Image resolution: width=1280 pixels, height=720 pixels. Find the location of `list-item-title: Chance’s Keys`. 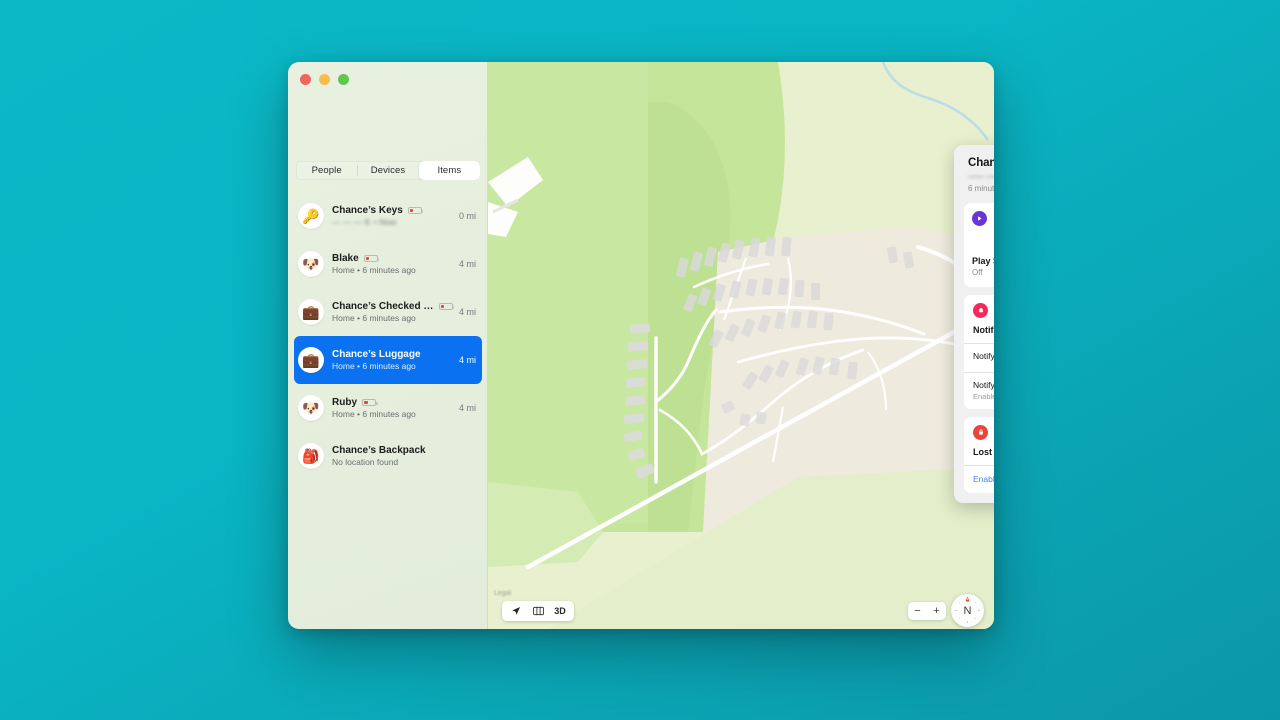

list-item-title: Chance’s Keys is located at coordinates (367, 210).